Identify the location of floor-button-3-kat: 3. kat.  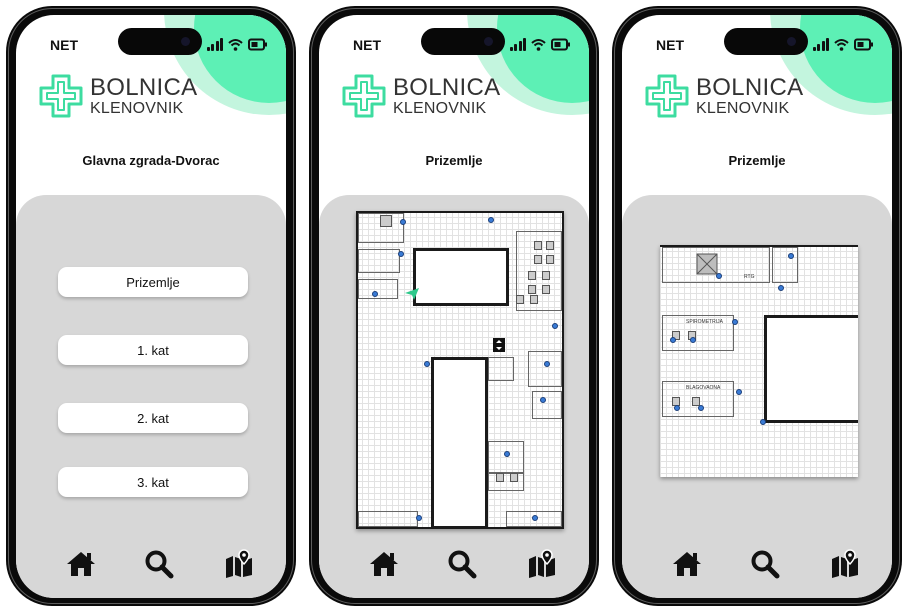
(153, 482).